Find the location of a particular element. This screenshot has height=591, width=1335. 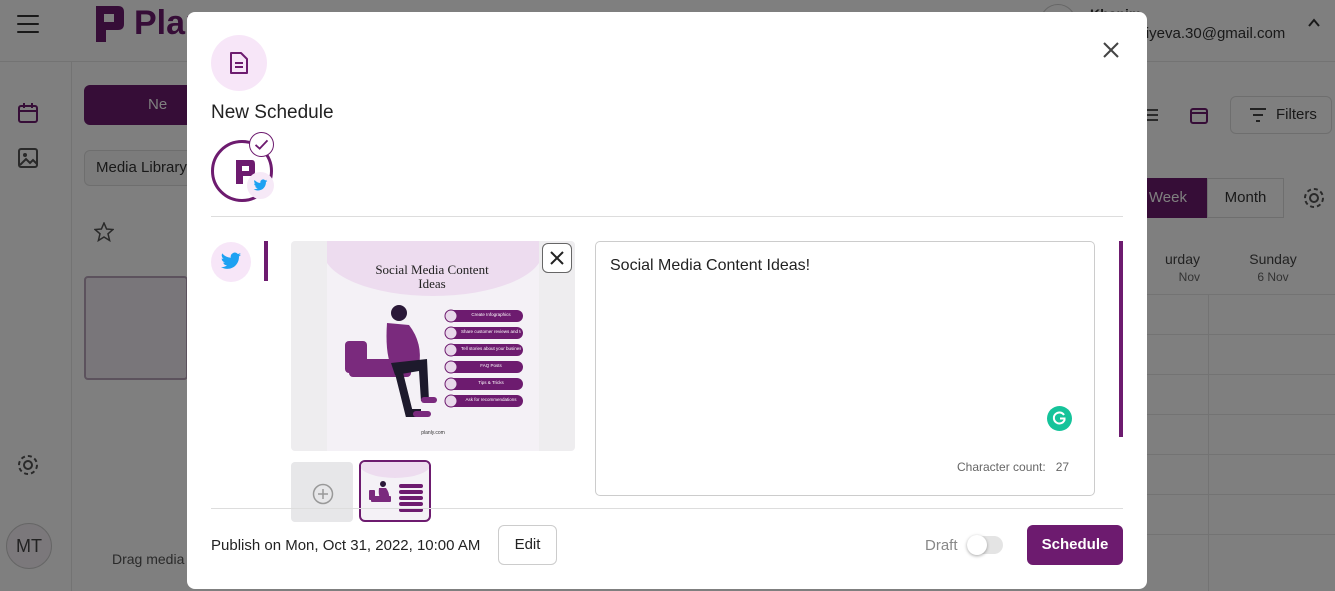

remove-media-button is located at coordinates (557, 258).